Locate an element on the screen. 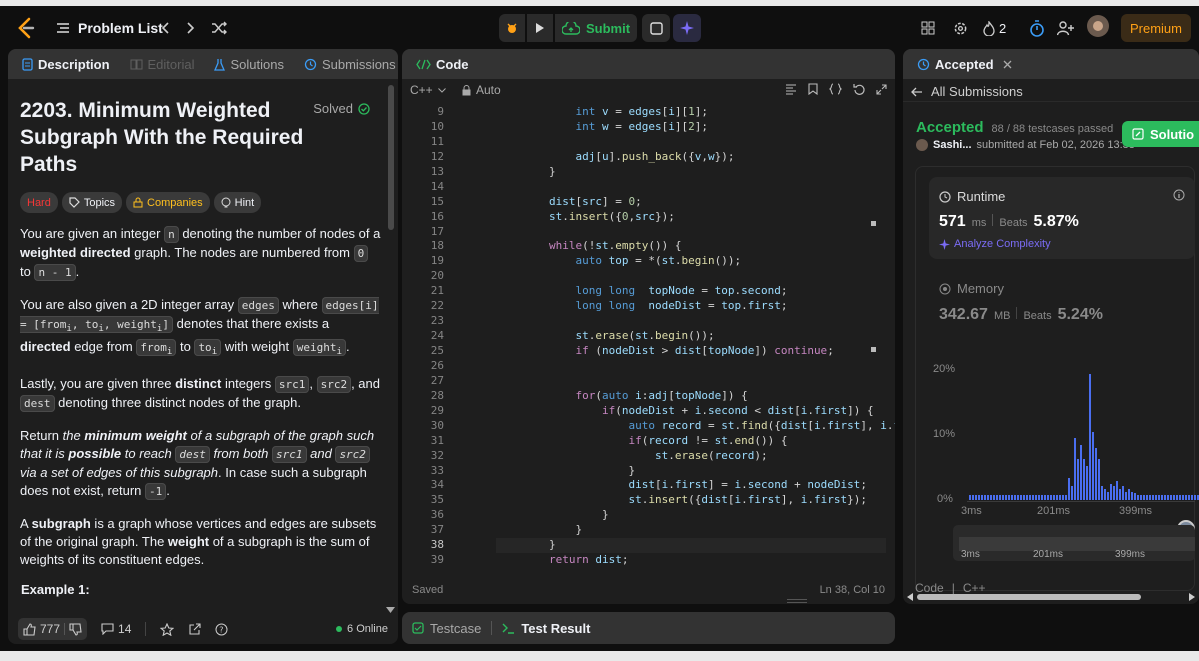 The image size is (1199, 661). solution-button: Solutio is located at coordinates (1160, 134).